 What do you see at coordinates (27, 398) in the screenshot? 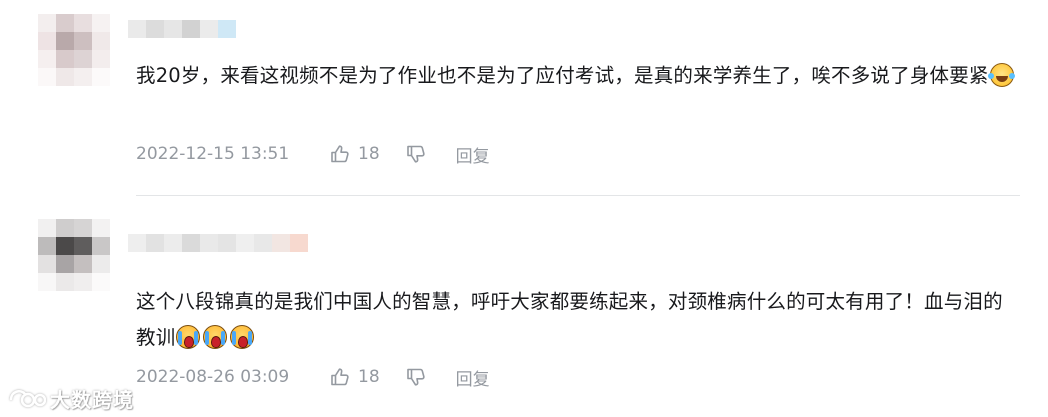
I see `watermark-logo-icon` at bounding box center [27, 398].